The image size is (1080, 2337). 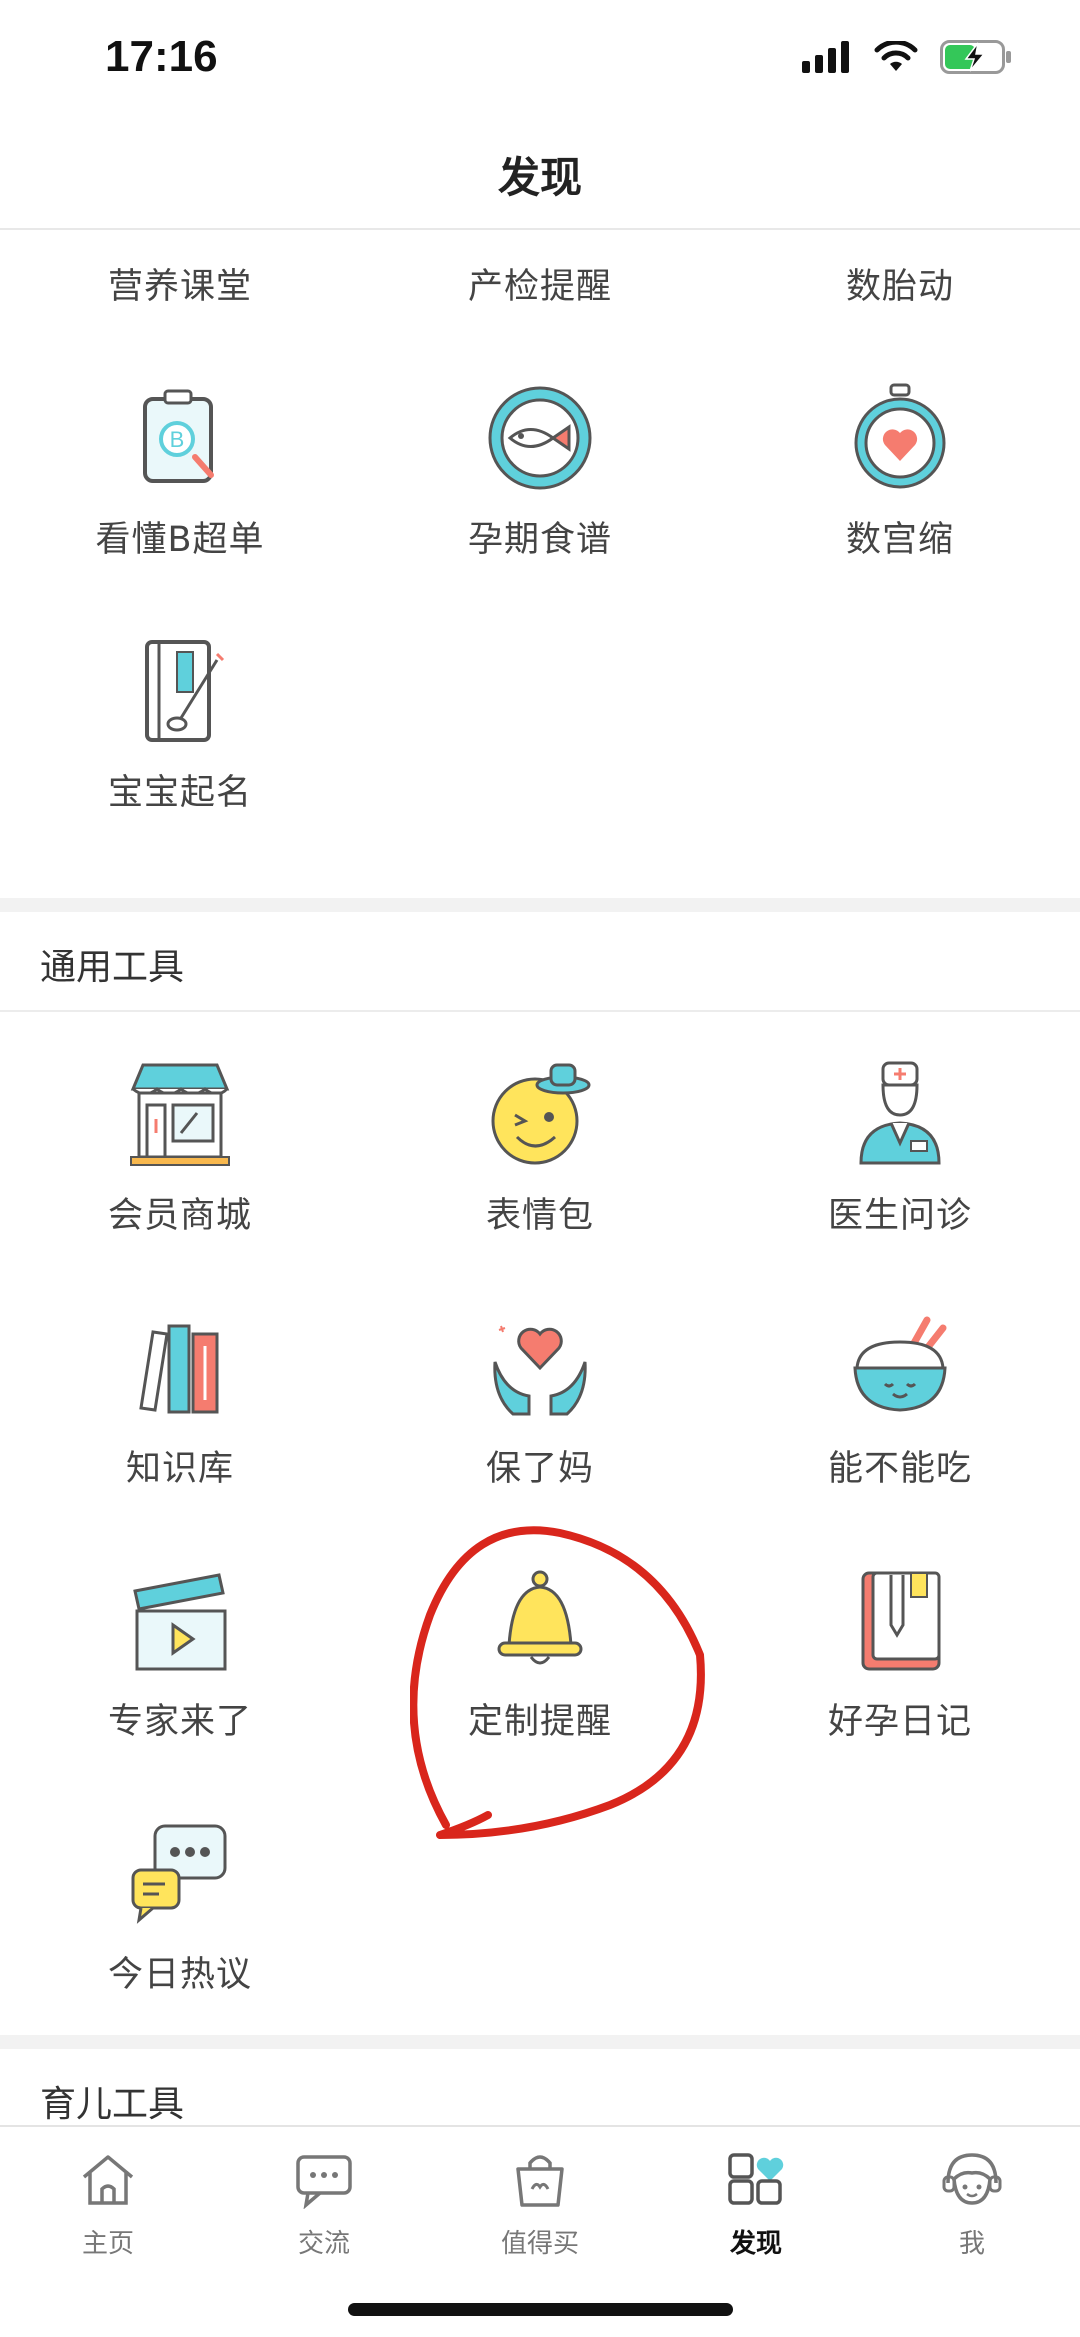 What do you see at coordinates (180, 540) in the screenshot?
I see `tool-label: 看懂B超单` at bounding box center [180, 540].